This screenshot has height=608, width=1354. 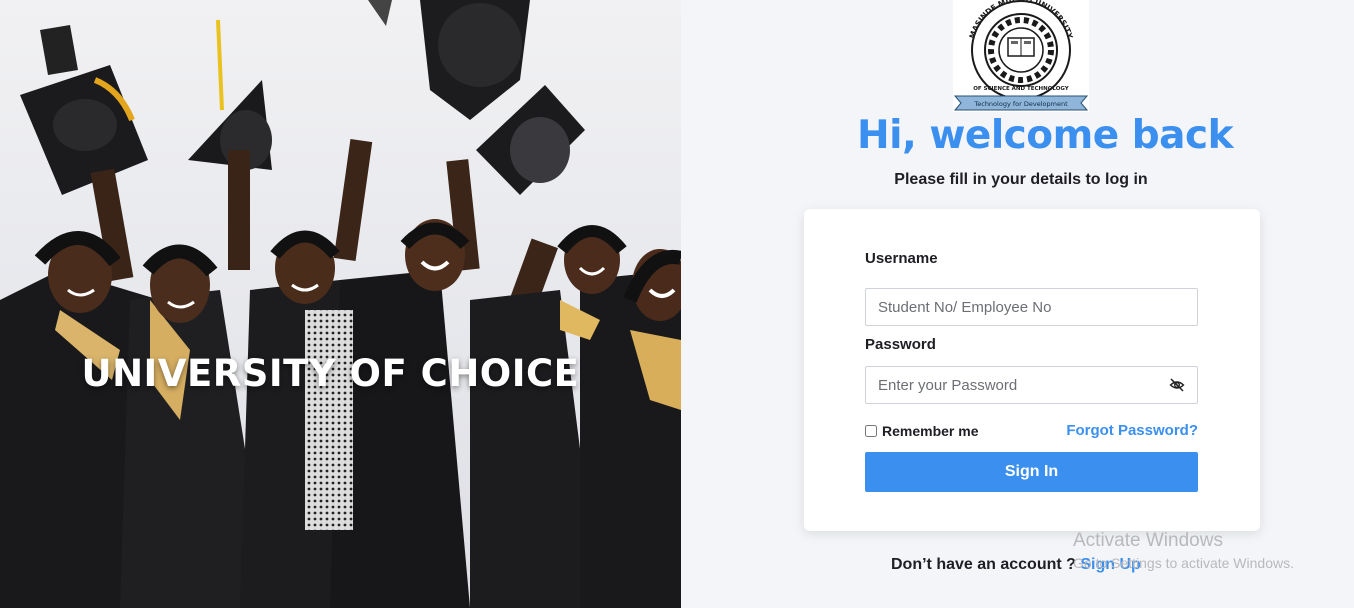 I want to click on logo-lower-text: OF SCIENCE AND TECHNOLOGY, so click(x=1021, y=89).